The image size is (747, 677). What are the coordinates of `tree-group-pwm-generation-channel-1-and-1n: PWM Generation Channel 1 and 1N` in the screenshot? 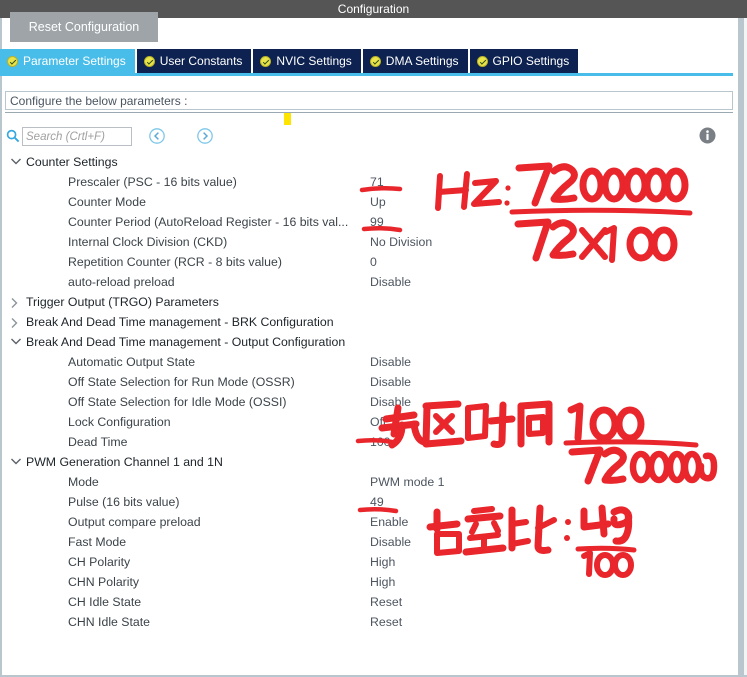 It's located at (366, 462).